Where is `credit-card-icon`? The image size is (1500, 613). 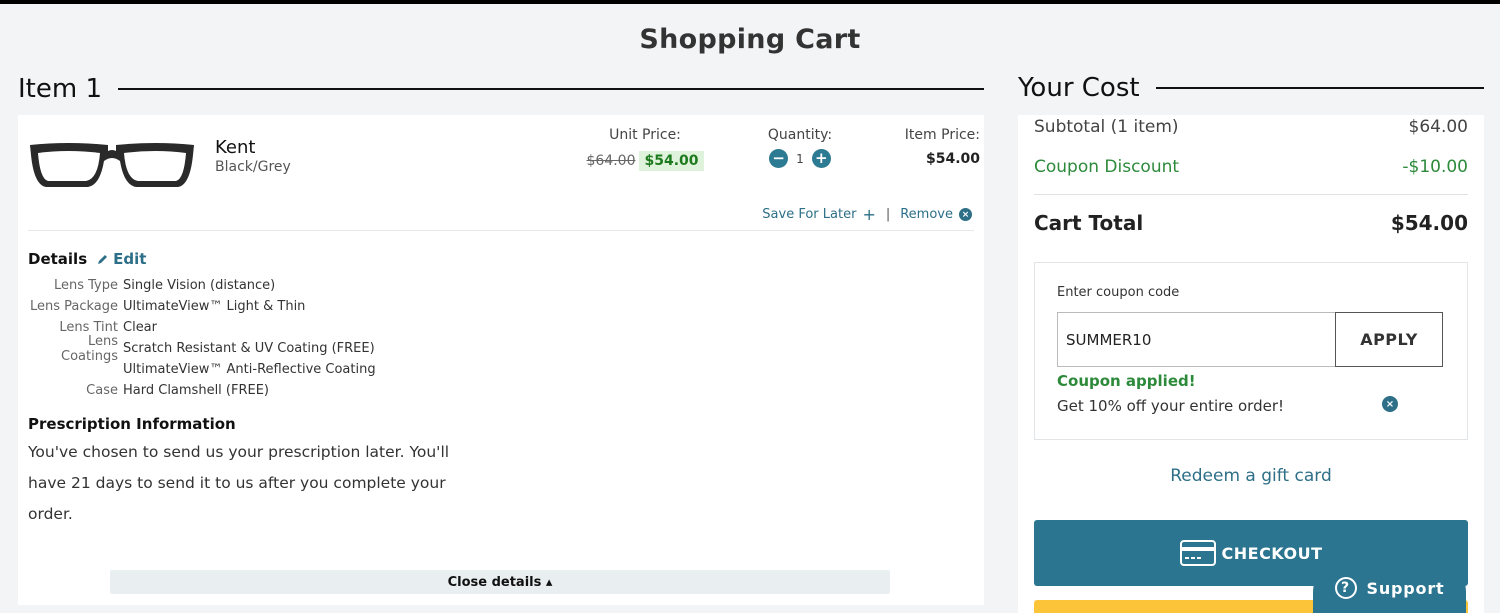
credit-card-icon is located at coordinates (1197, 553).